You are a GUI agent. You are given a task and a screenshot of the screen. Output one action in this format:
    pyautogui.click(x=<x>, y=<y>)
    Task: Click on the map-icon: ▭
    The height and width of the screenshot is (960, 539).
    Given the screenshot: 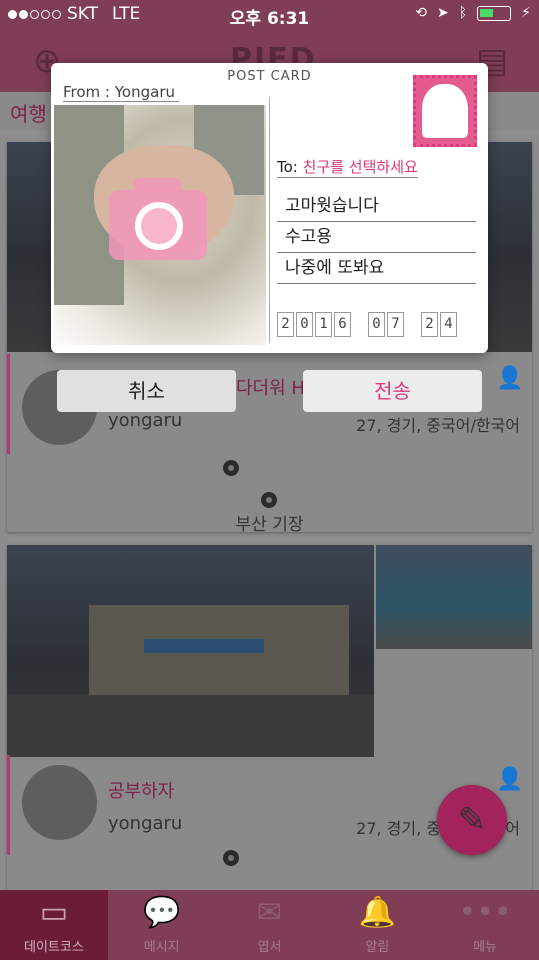 What is the action you would take?
    pyautogui.click(x=54, y=912)
    